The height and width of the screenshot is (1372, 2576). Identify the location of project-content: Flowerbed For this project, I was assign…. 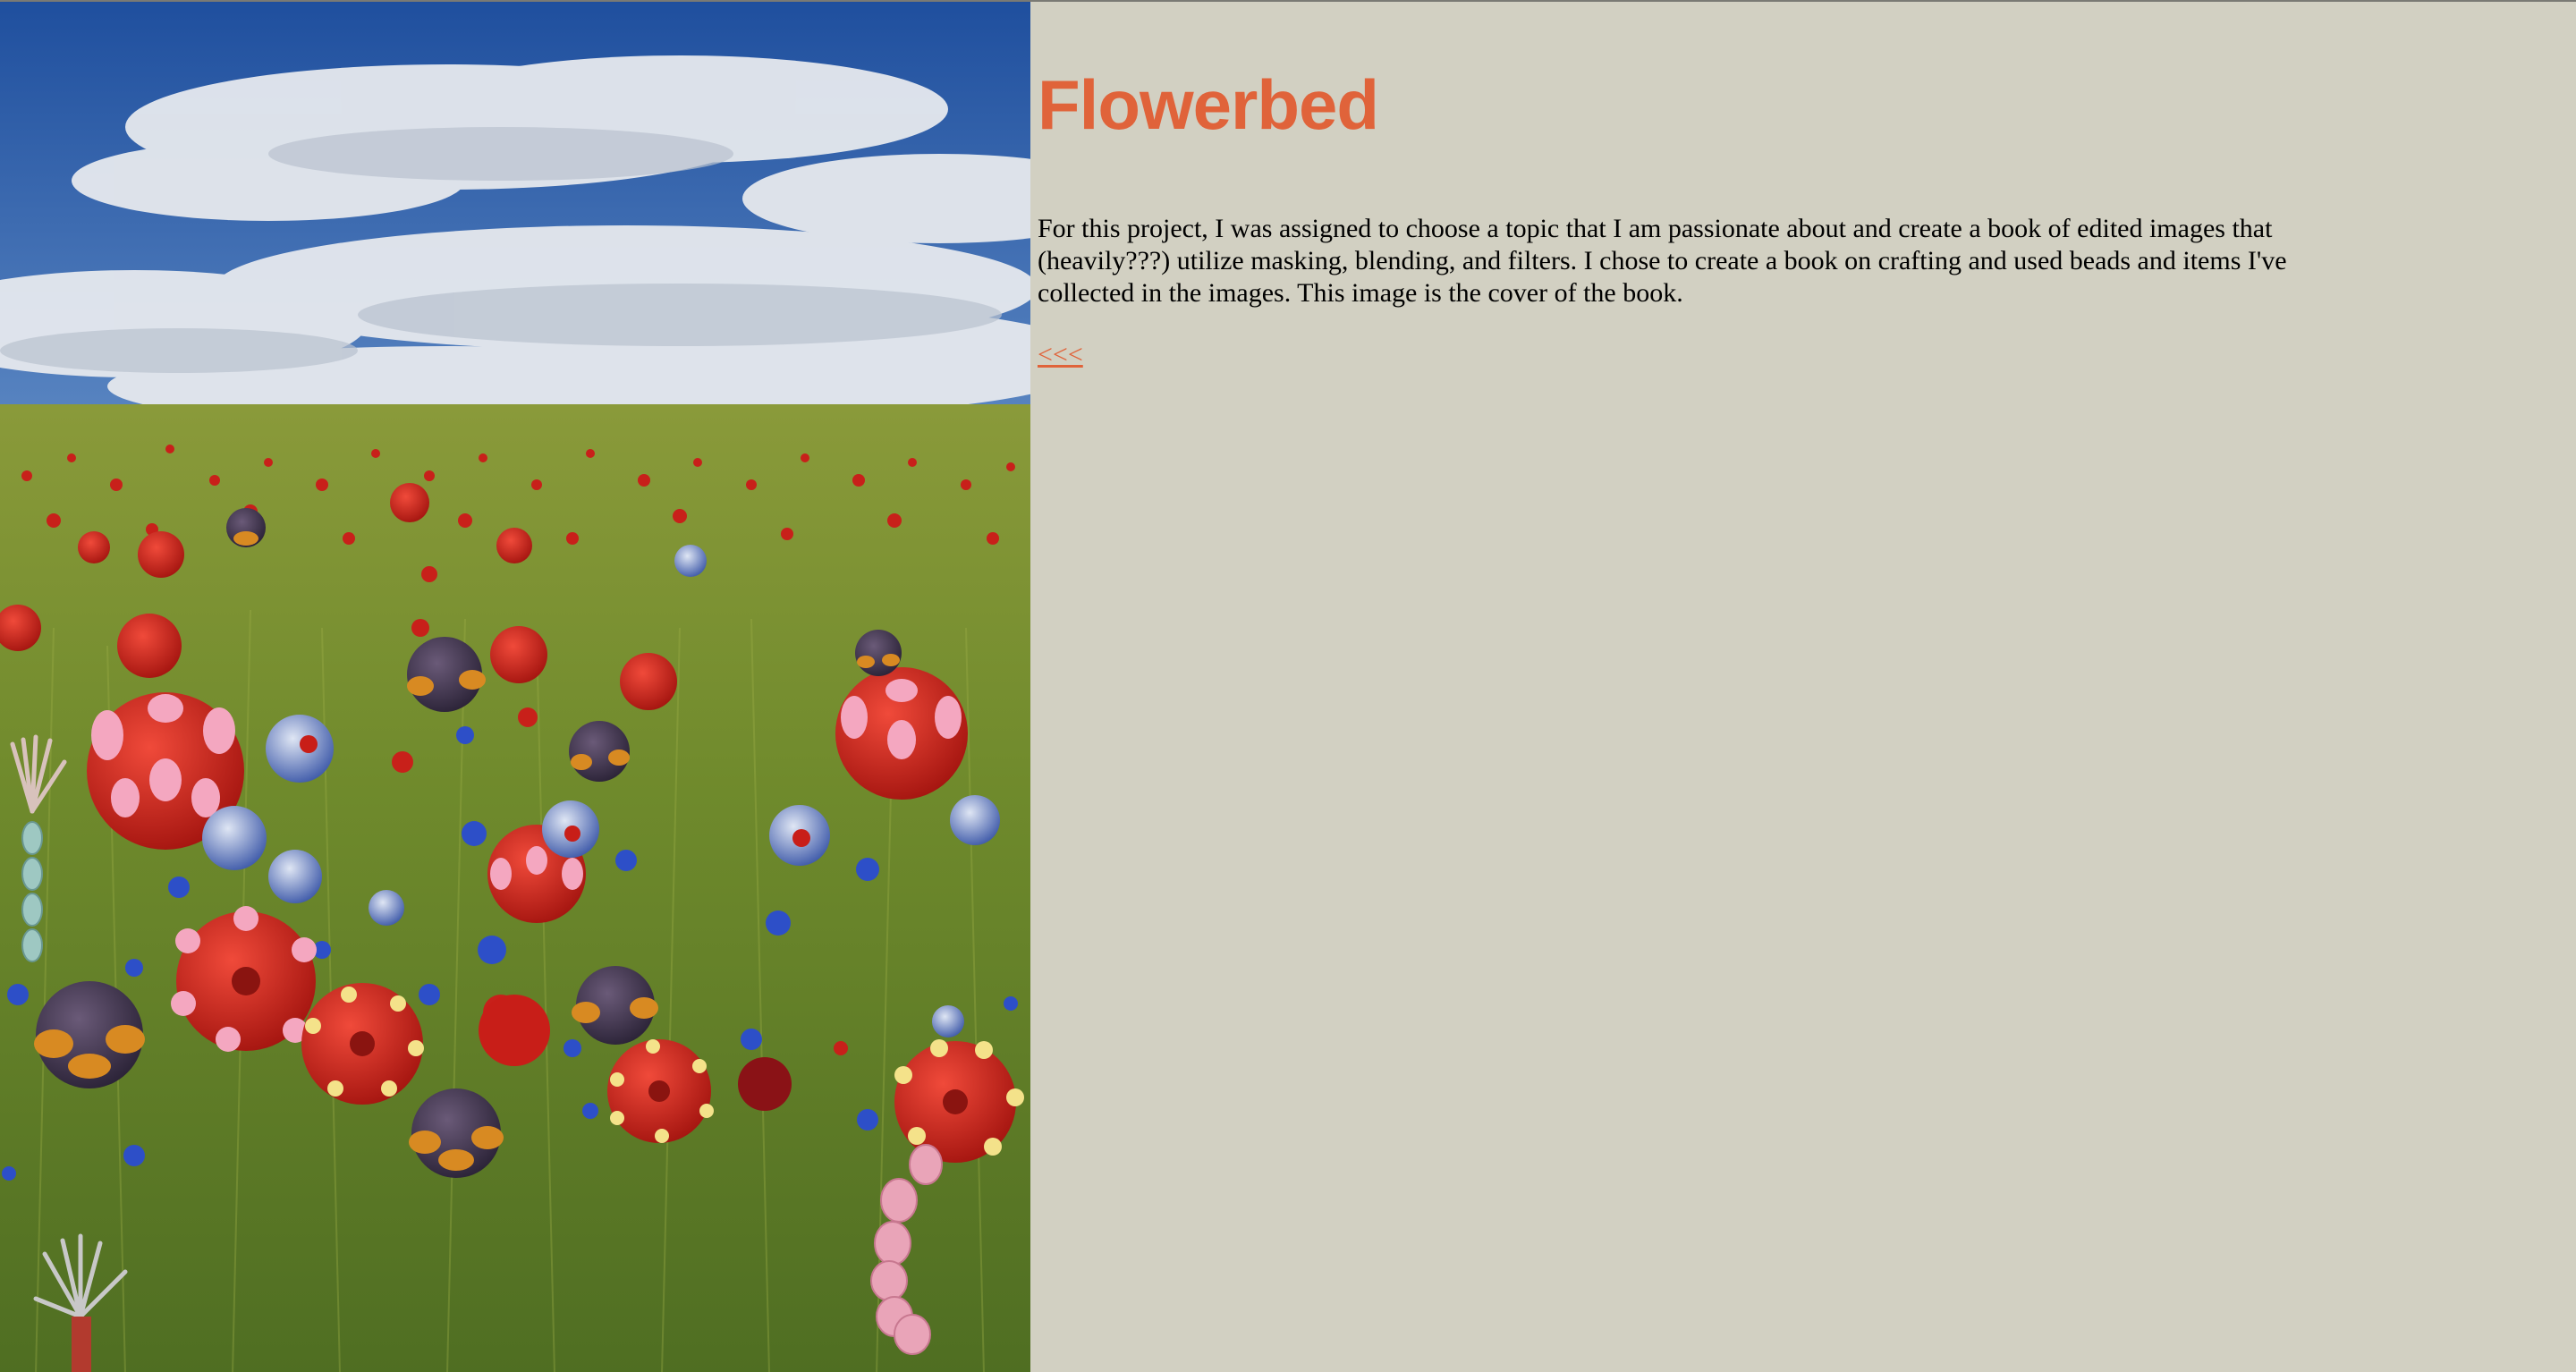
(1682, 186).